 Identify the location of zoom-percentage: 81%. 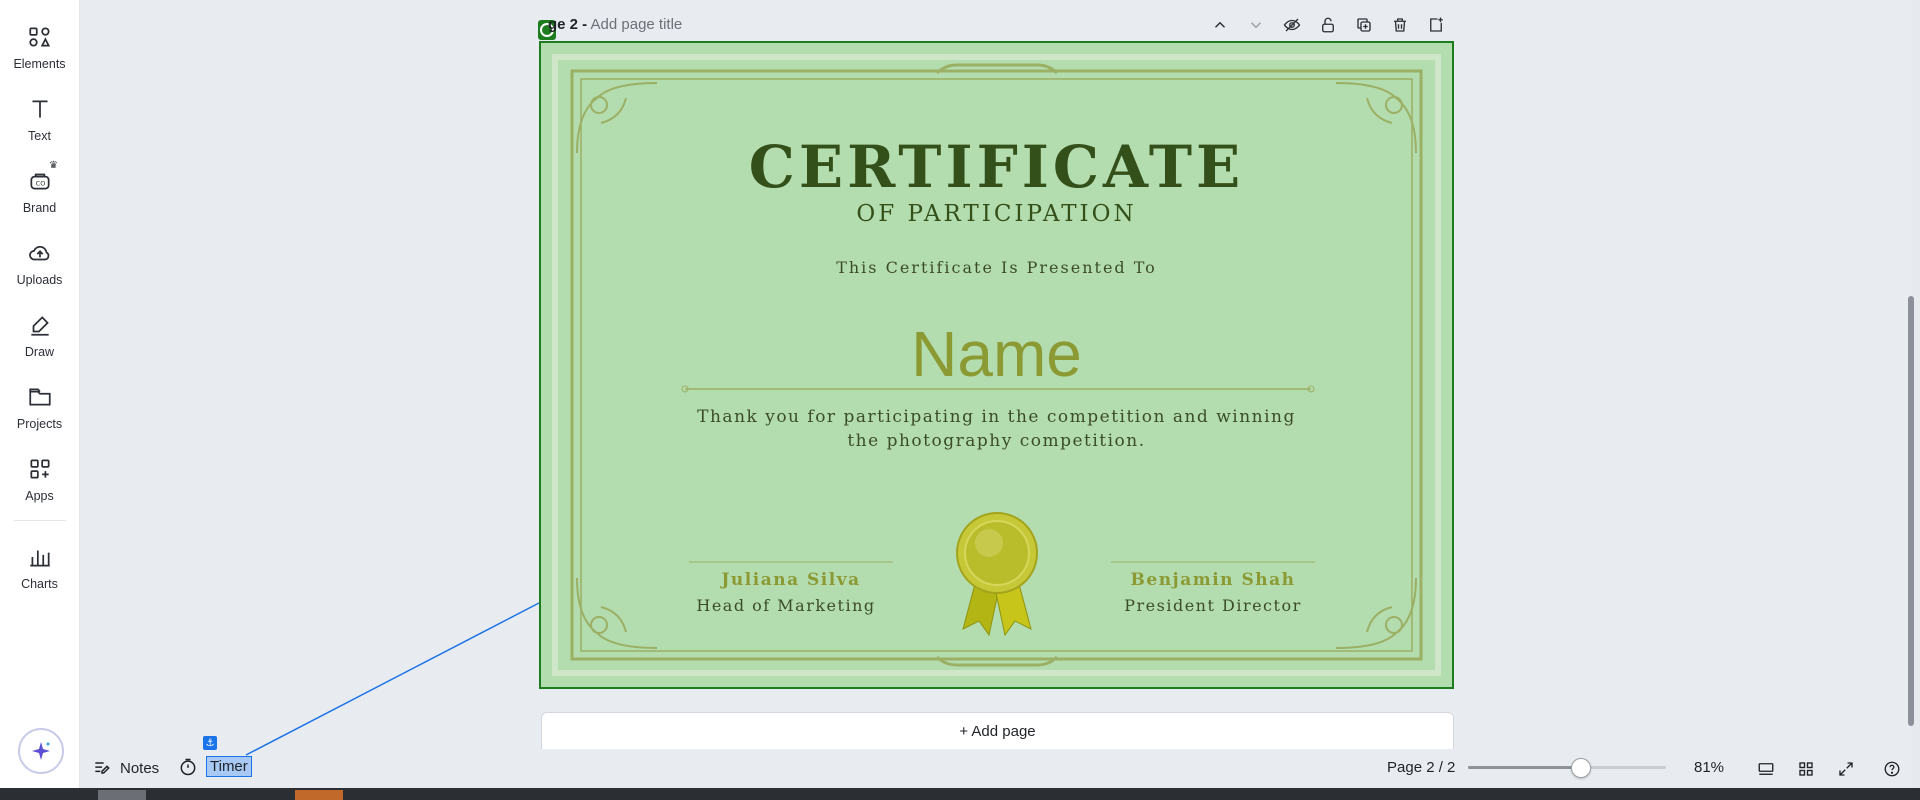
(1709, 767).